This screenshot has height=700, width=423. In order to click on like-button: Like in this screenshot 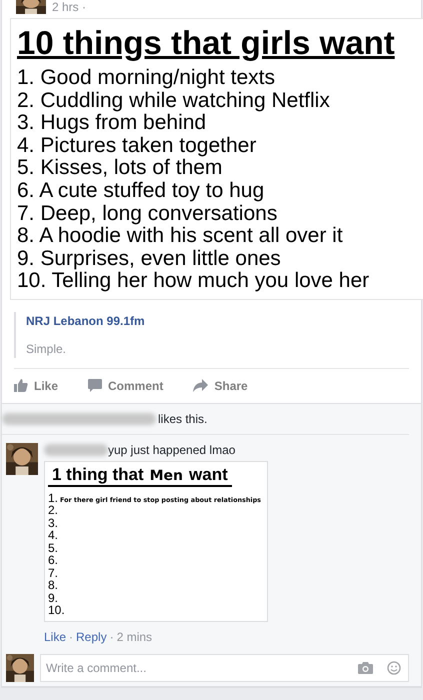, I will do `click(36, 385)`.